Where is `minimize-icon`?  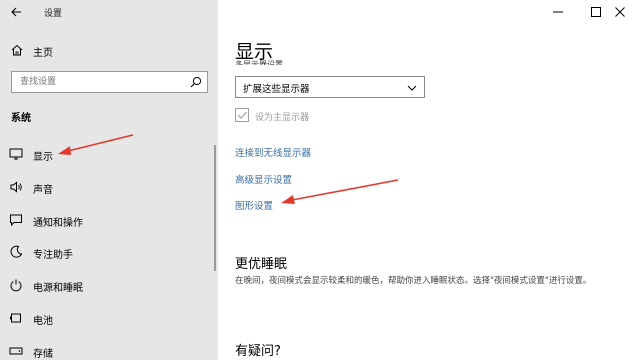 minimize-icon is located at coordinates (558, 12).